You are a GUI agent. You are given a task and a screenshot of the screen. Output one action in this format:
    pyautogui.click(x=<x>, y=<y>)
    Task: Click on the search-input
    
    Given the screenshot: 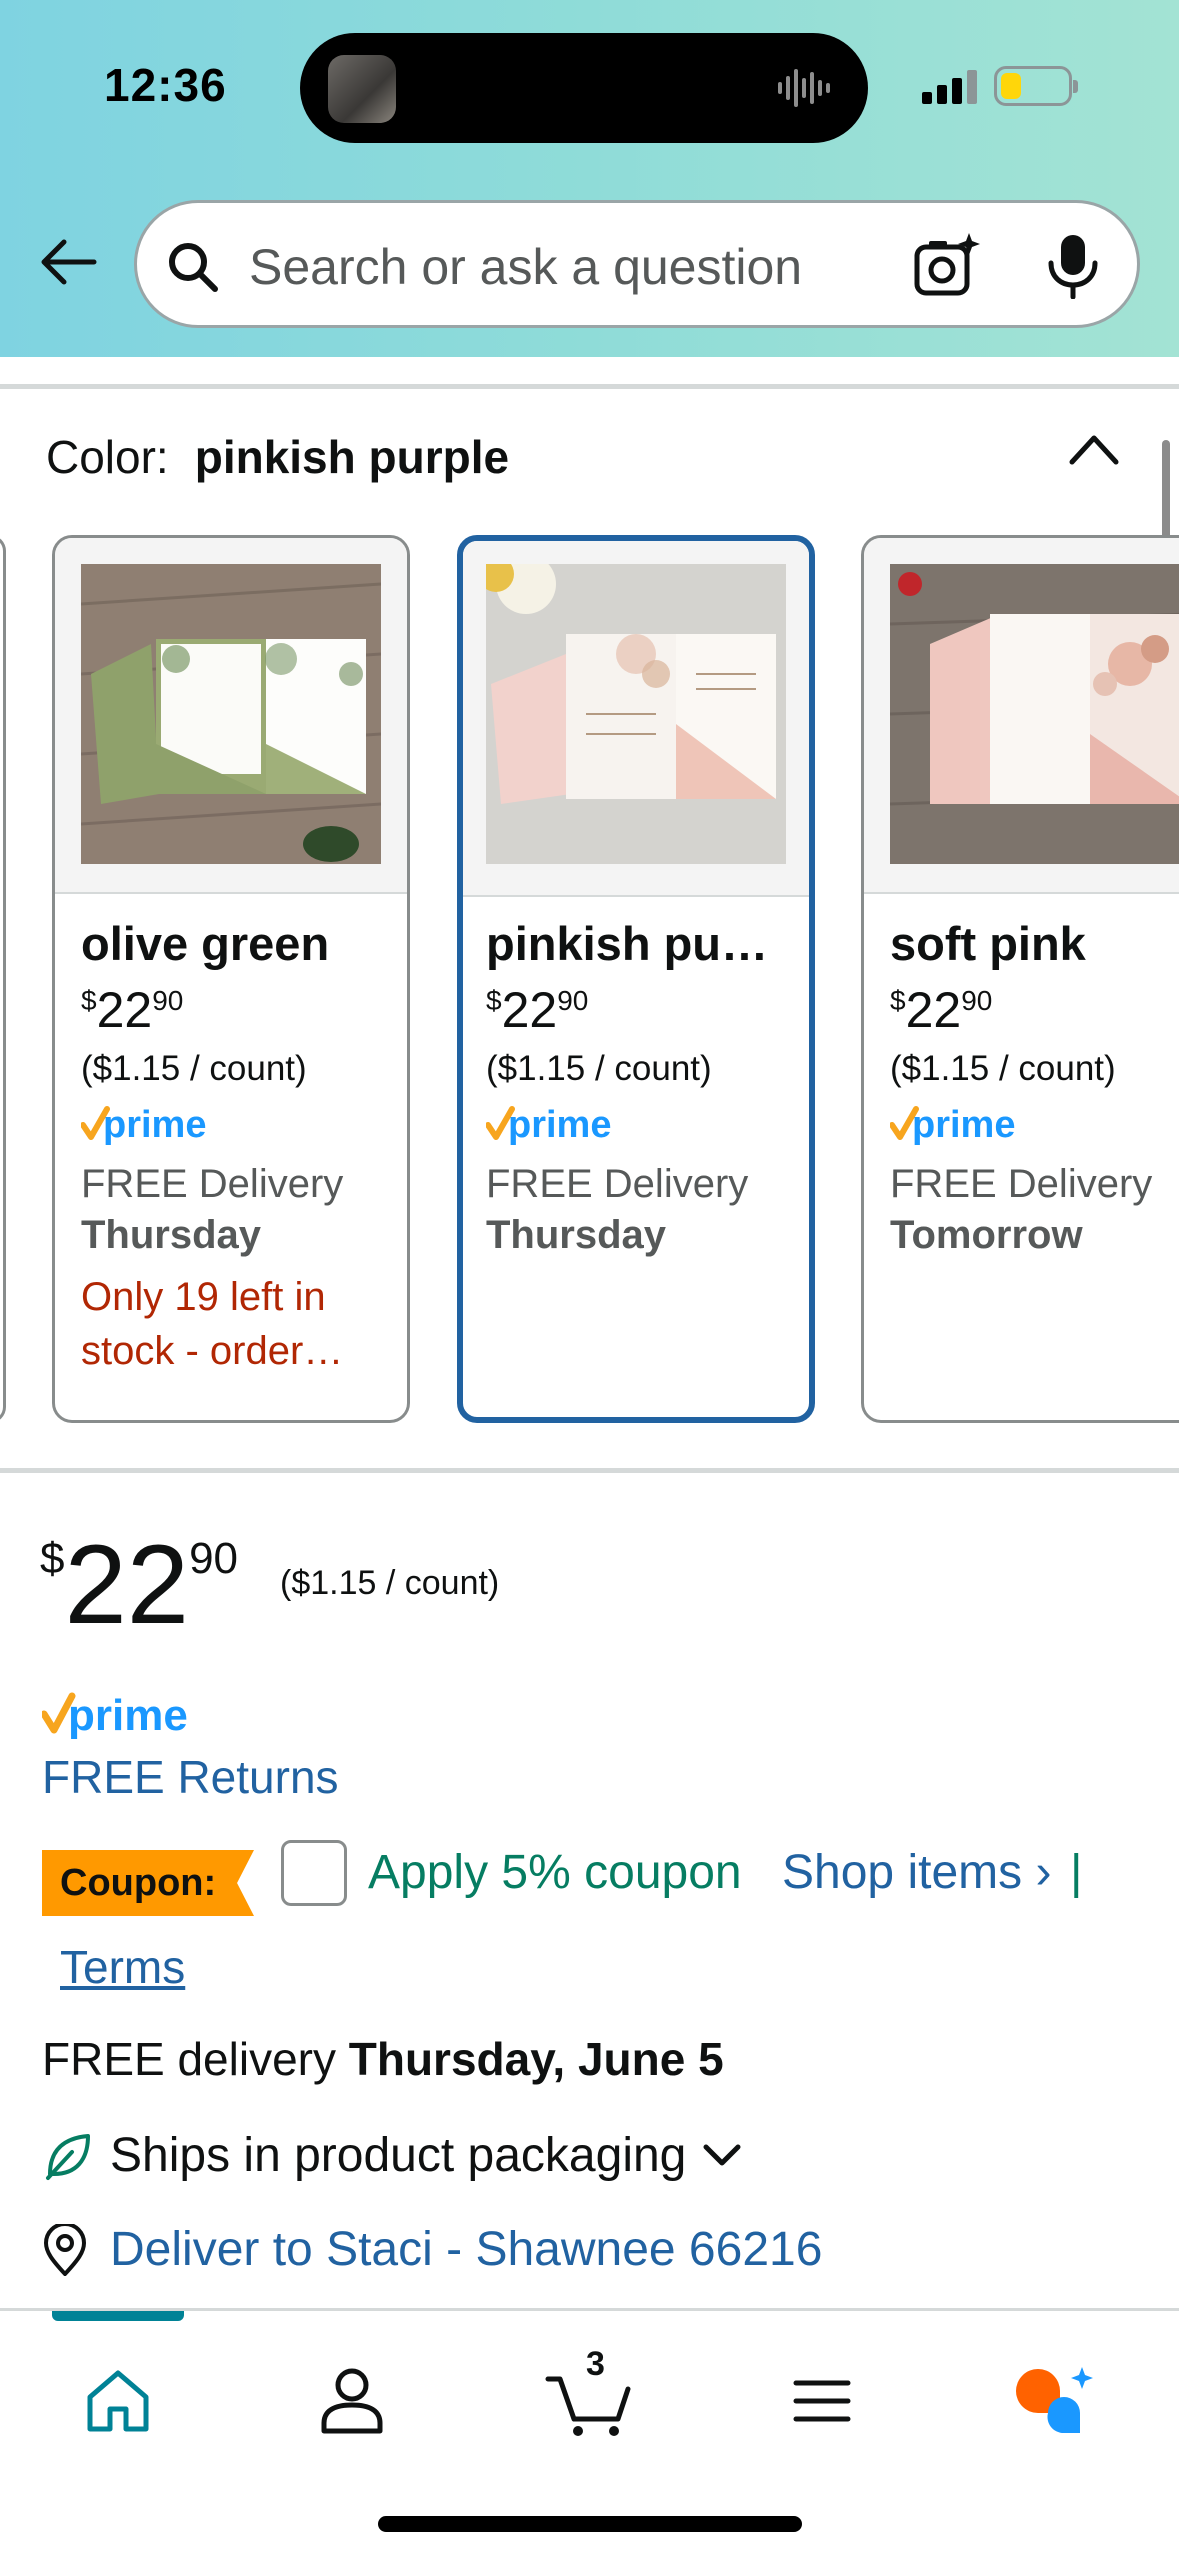 What is the action you would take?
    pyautogui.click(x=559, y=267)
    